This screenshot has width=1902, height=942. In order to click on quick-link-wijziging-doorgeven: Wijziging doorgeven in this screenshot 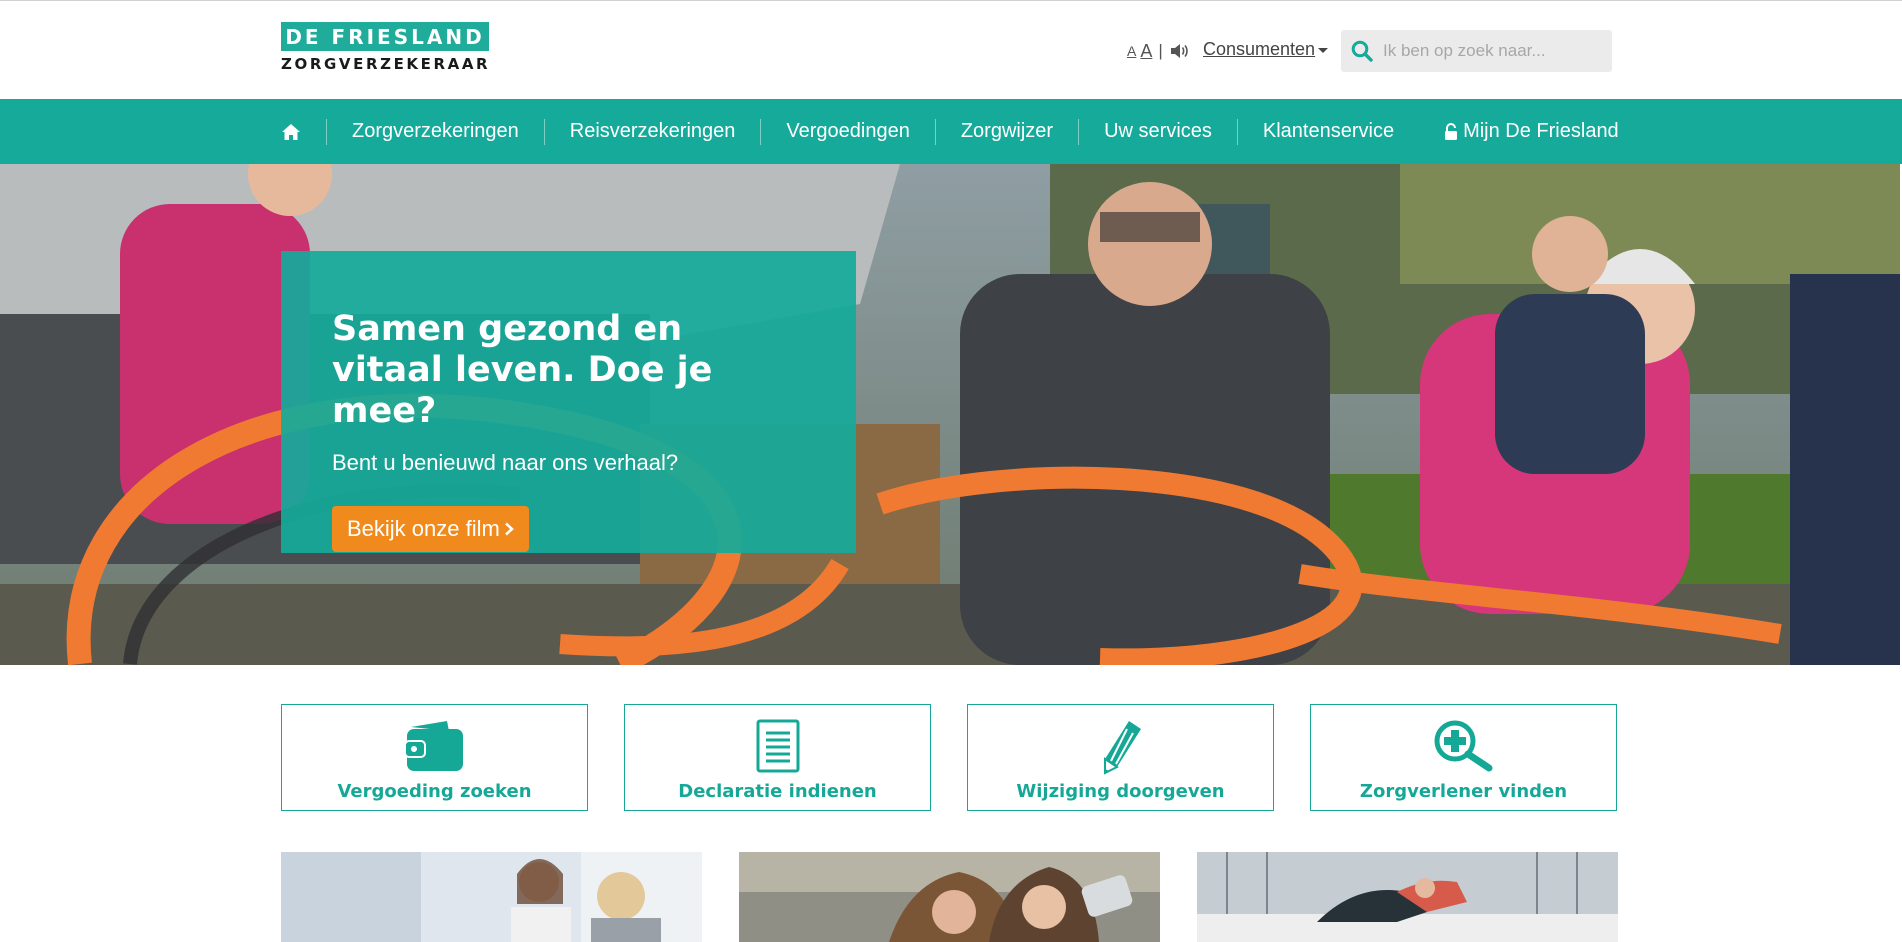, I will do `click(1120, 757)`.